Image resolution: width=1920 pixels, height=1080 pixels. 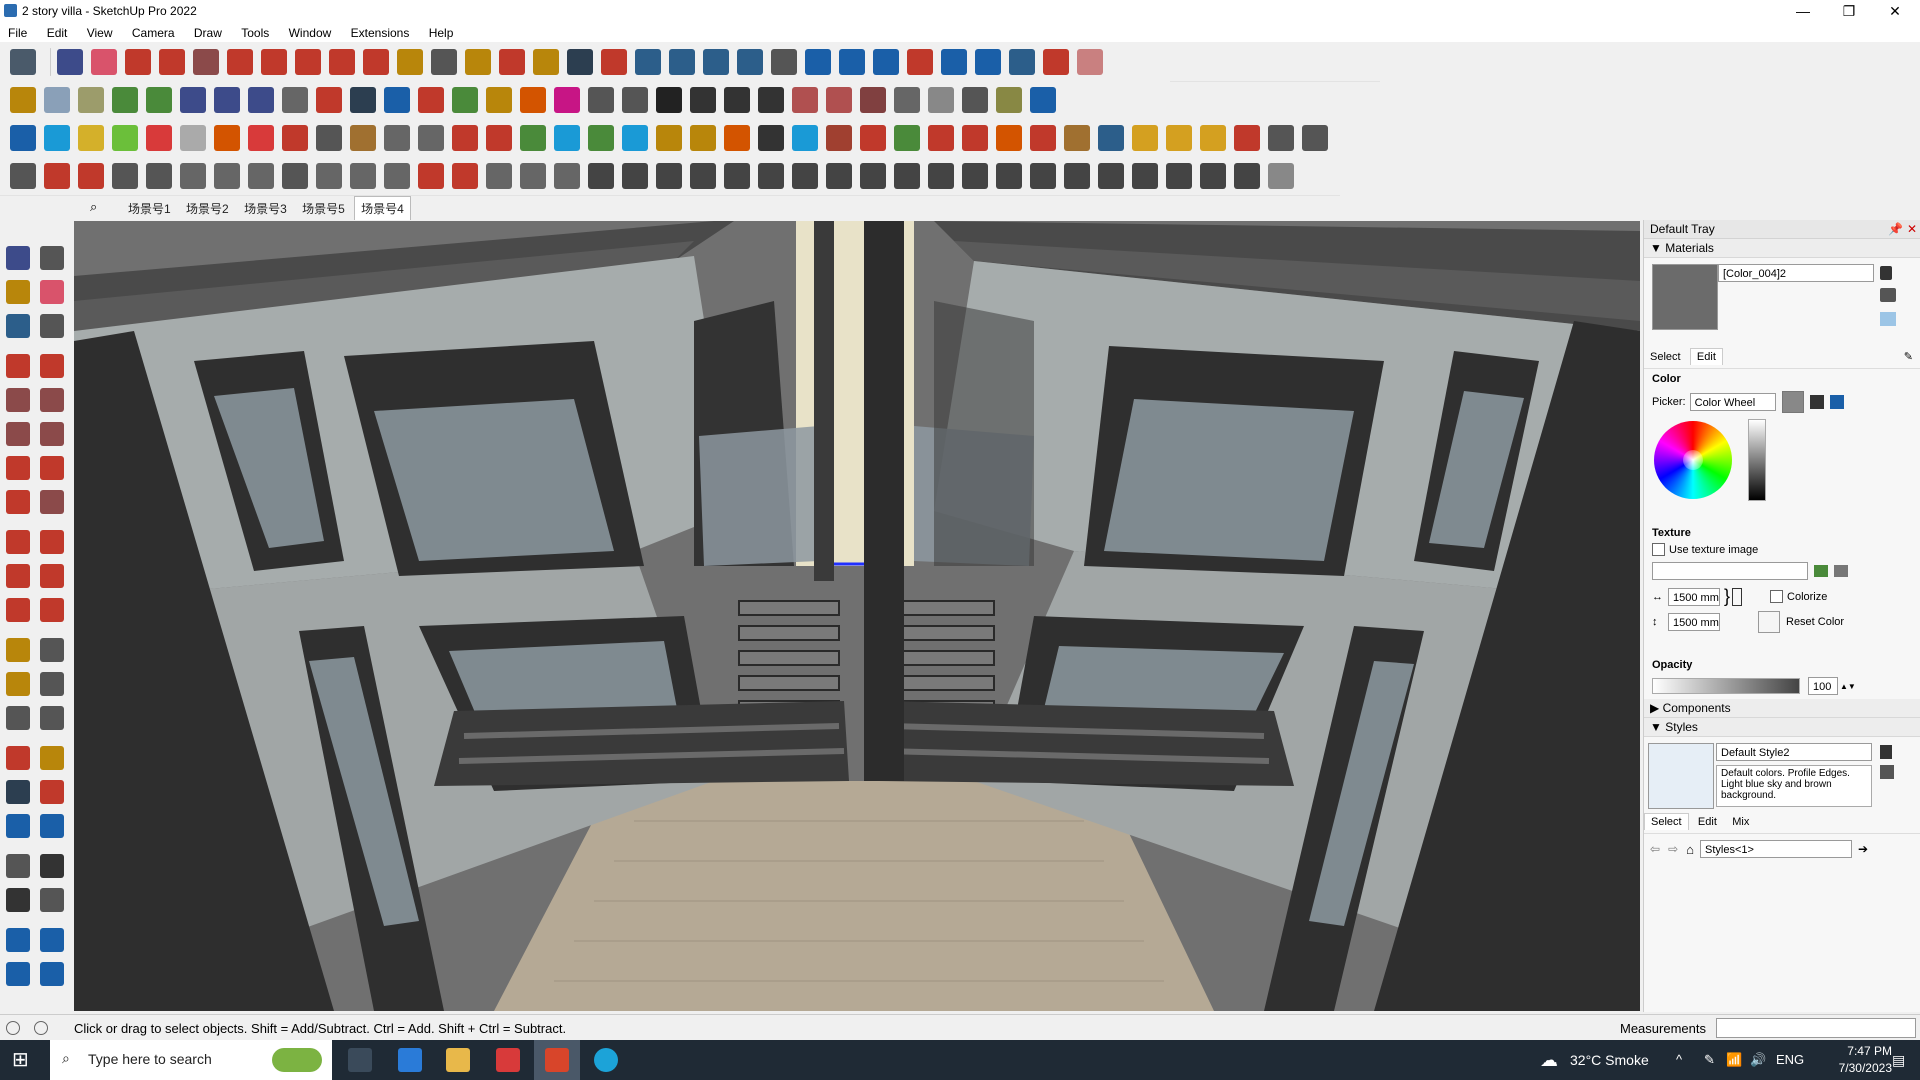 What do you see at coordinates (52, 650) in the screenshot?
I see `dimension-icon` at bounding box center [52, 650].